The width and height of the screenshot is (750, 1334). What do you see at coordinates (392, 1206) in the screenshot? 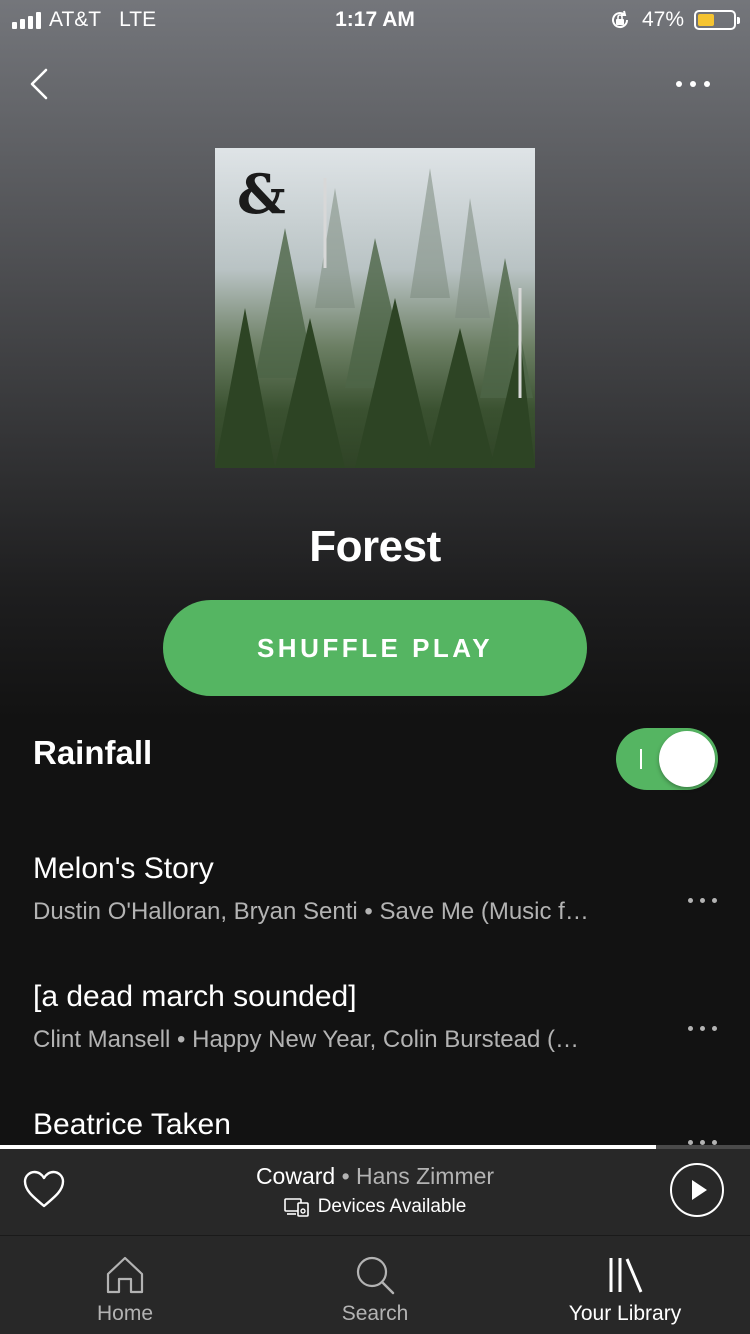
I see `devices-label: Devices Available` at bounding box center [392, 1206].